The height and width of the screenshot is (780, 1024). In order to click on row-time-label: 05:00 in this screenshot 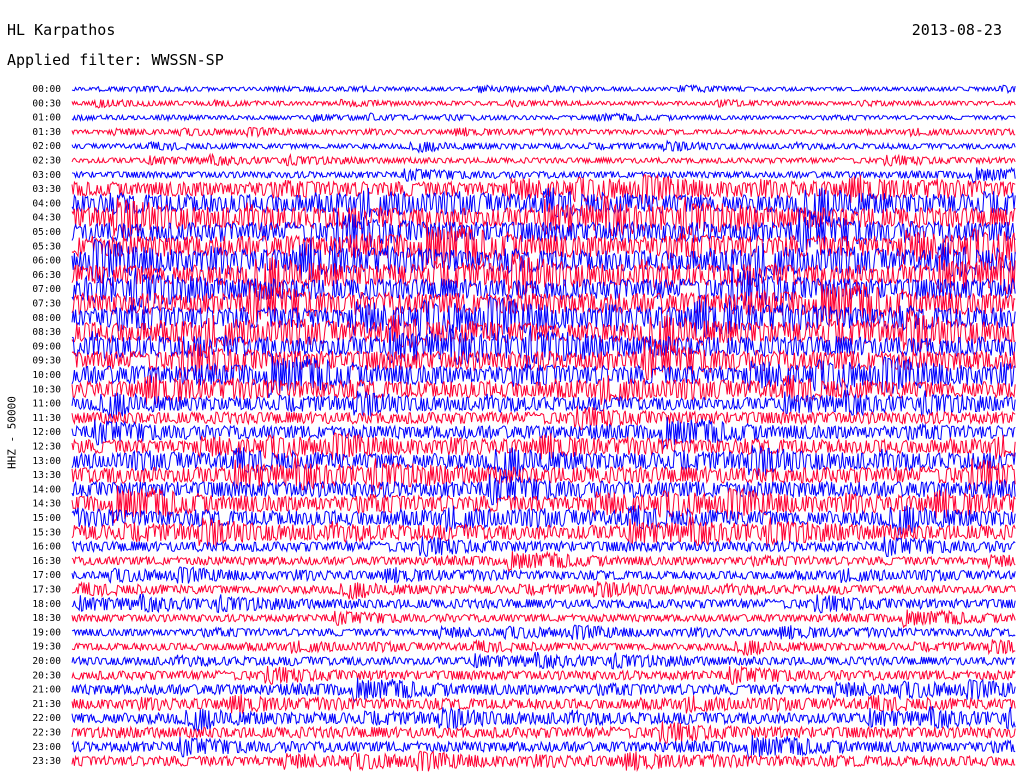, I will do `click(46, 232)`.